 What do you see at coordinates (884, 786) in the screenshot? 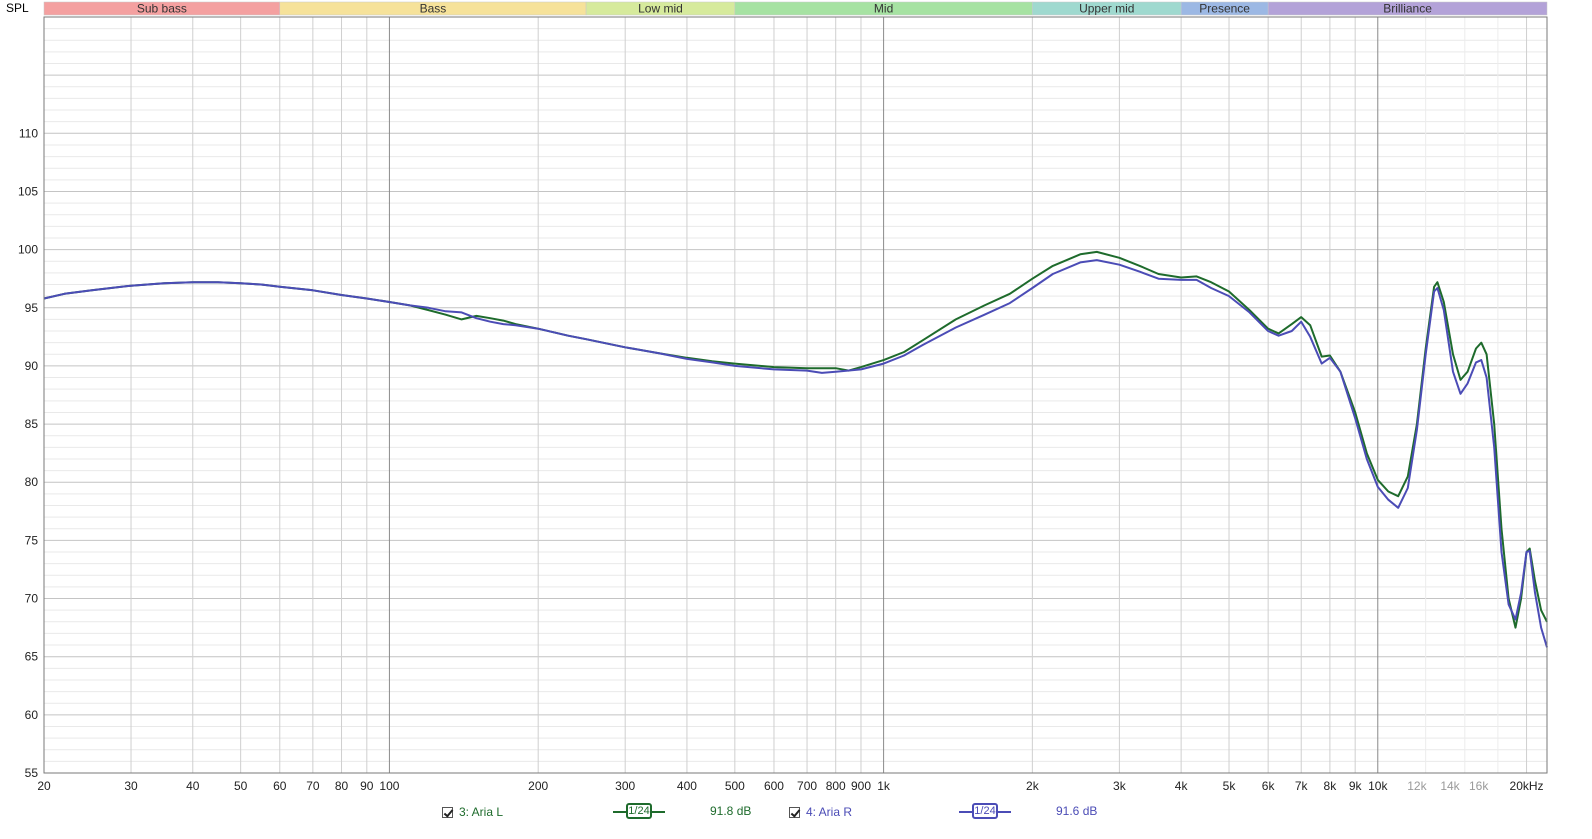
I see `x-tick-label: 1k` at bounding box center [884, 786].